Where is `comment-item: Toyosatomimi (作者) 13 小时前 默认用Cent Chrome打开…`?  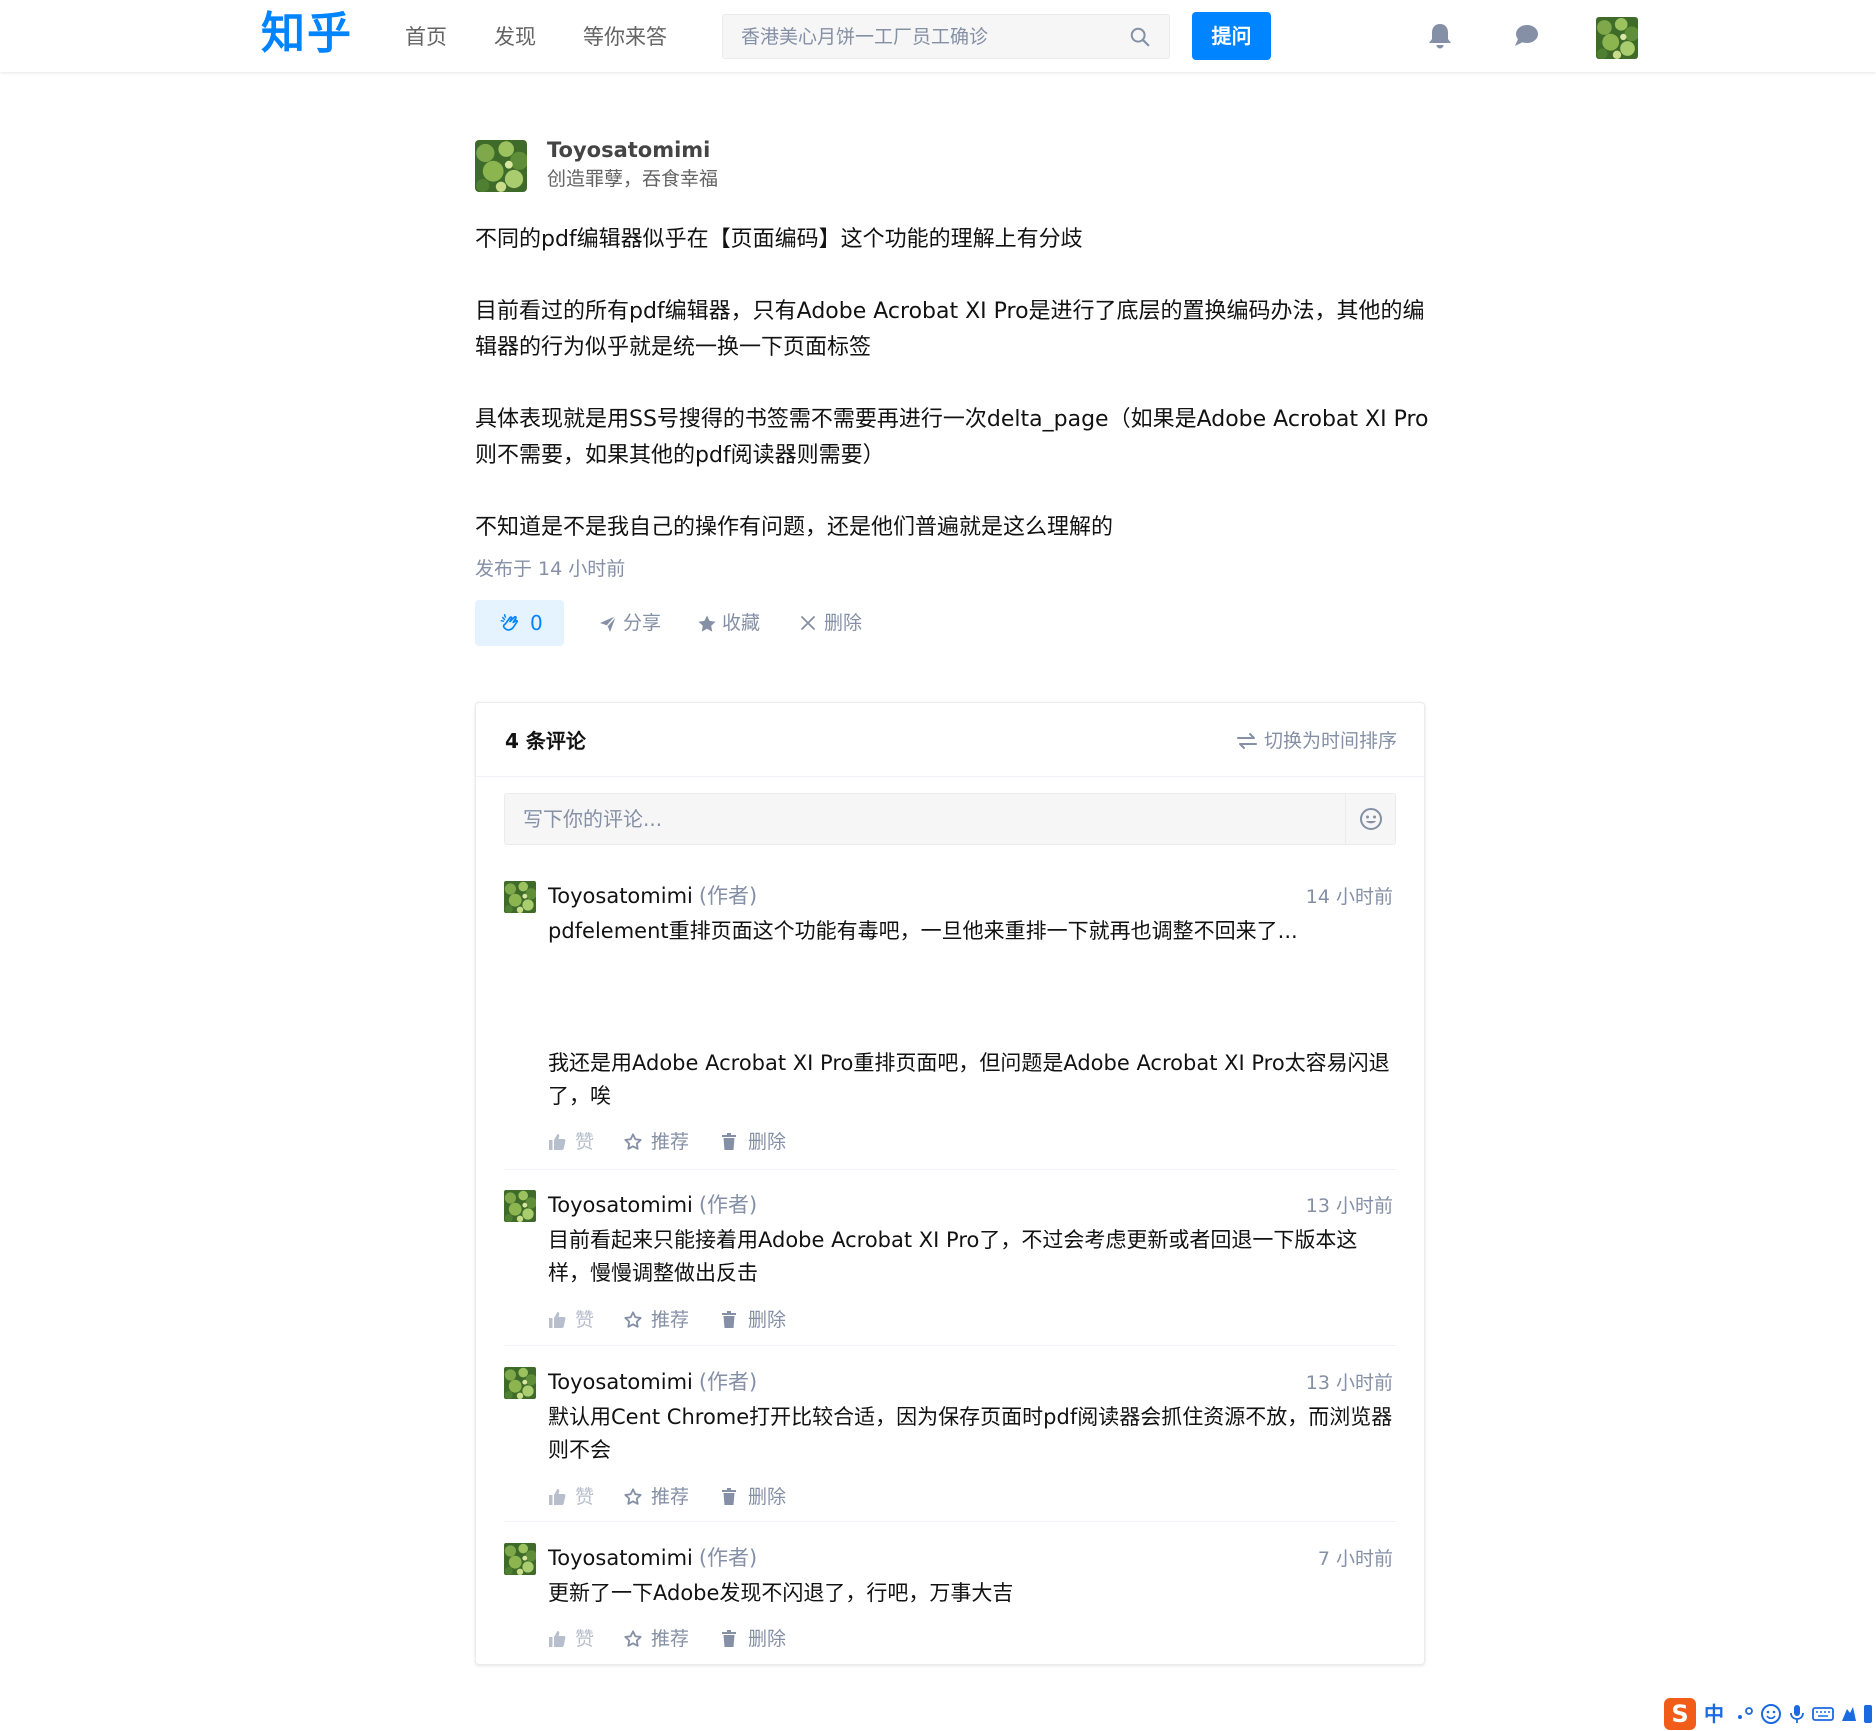 comment-item: Toyosatomimi (作者) 13 小时前 默认用Cent Chrome打开… is located at coordinates (950, 1444).